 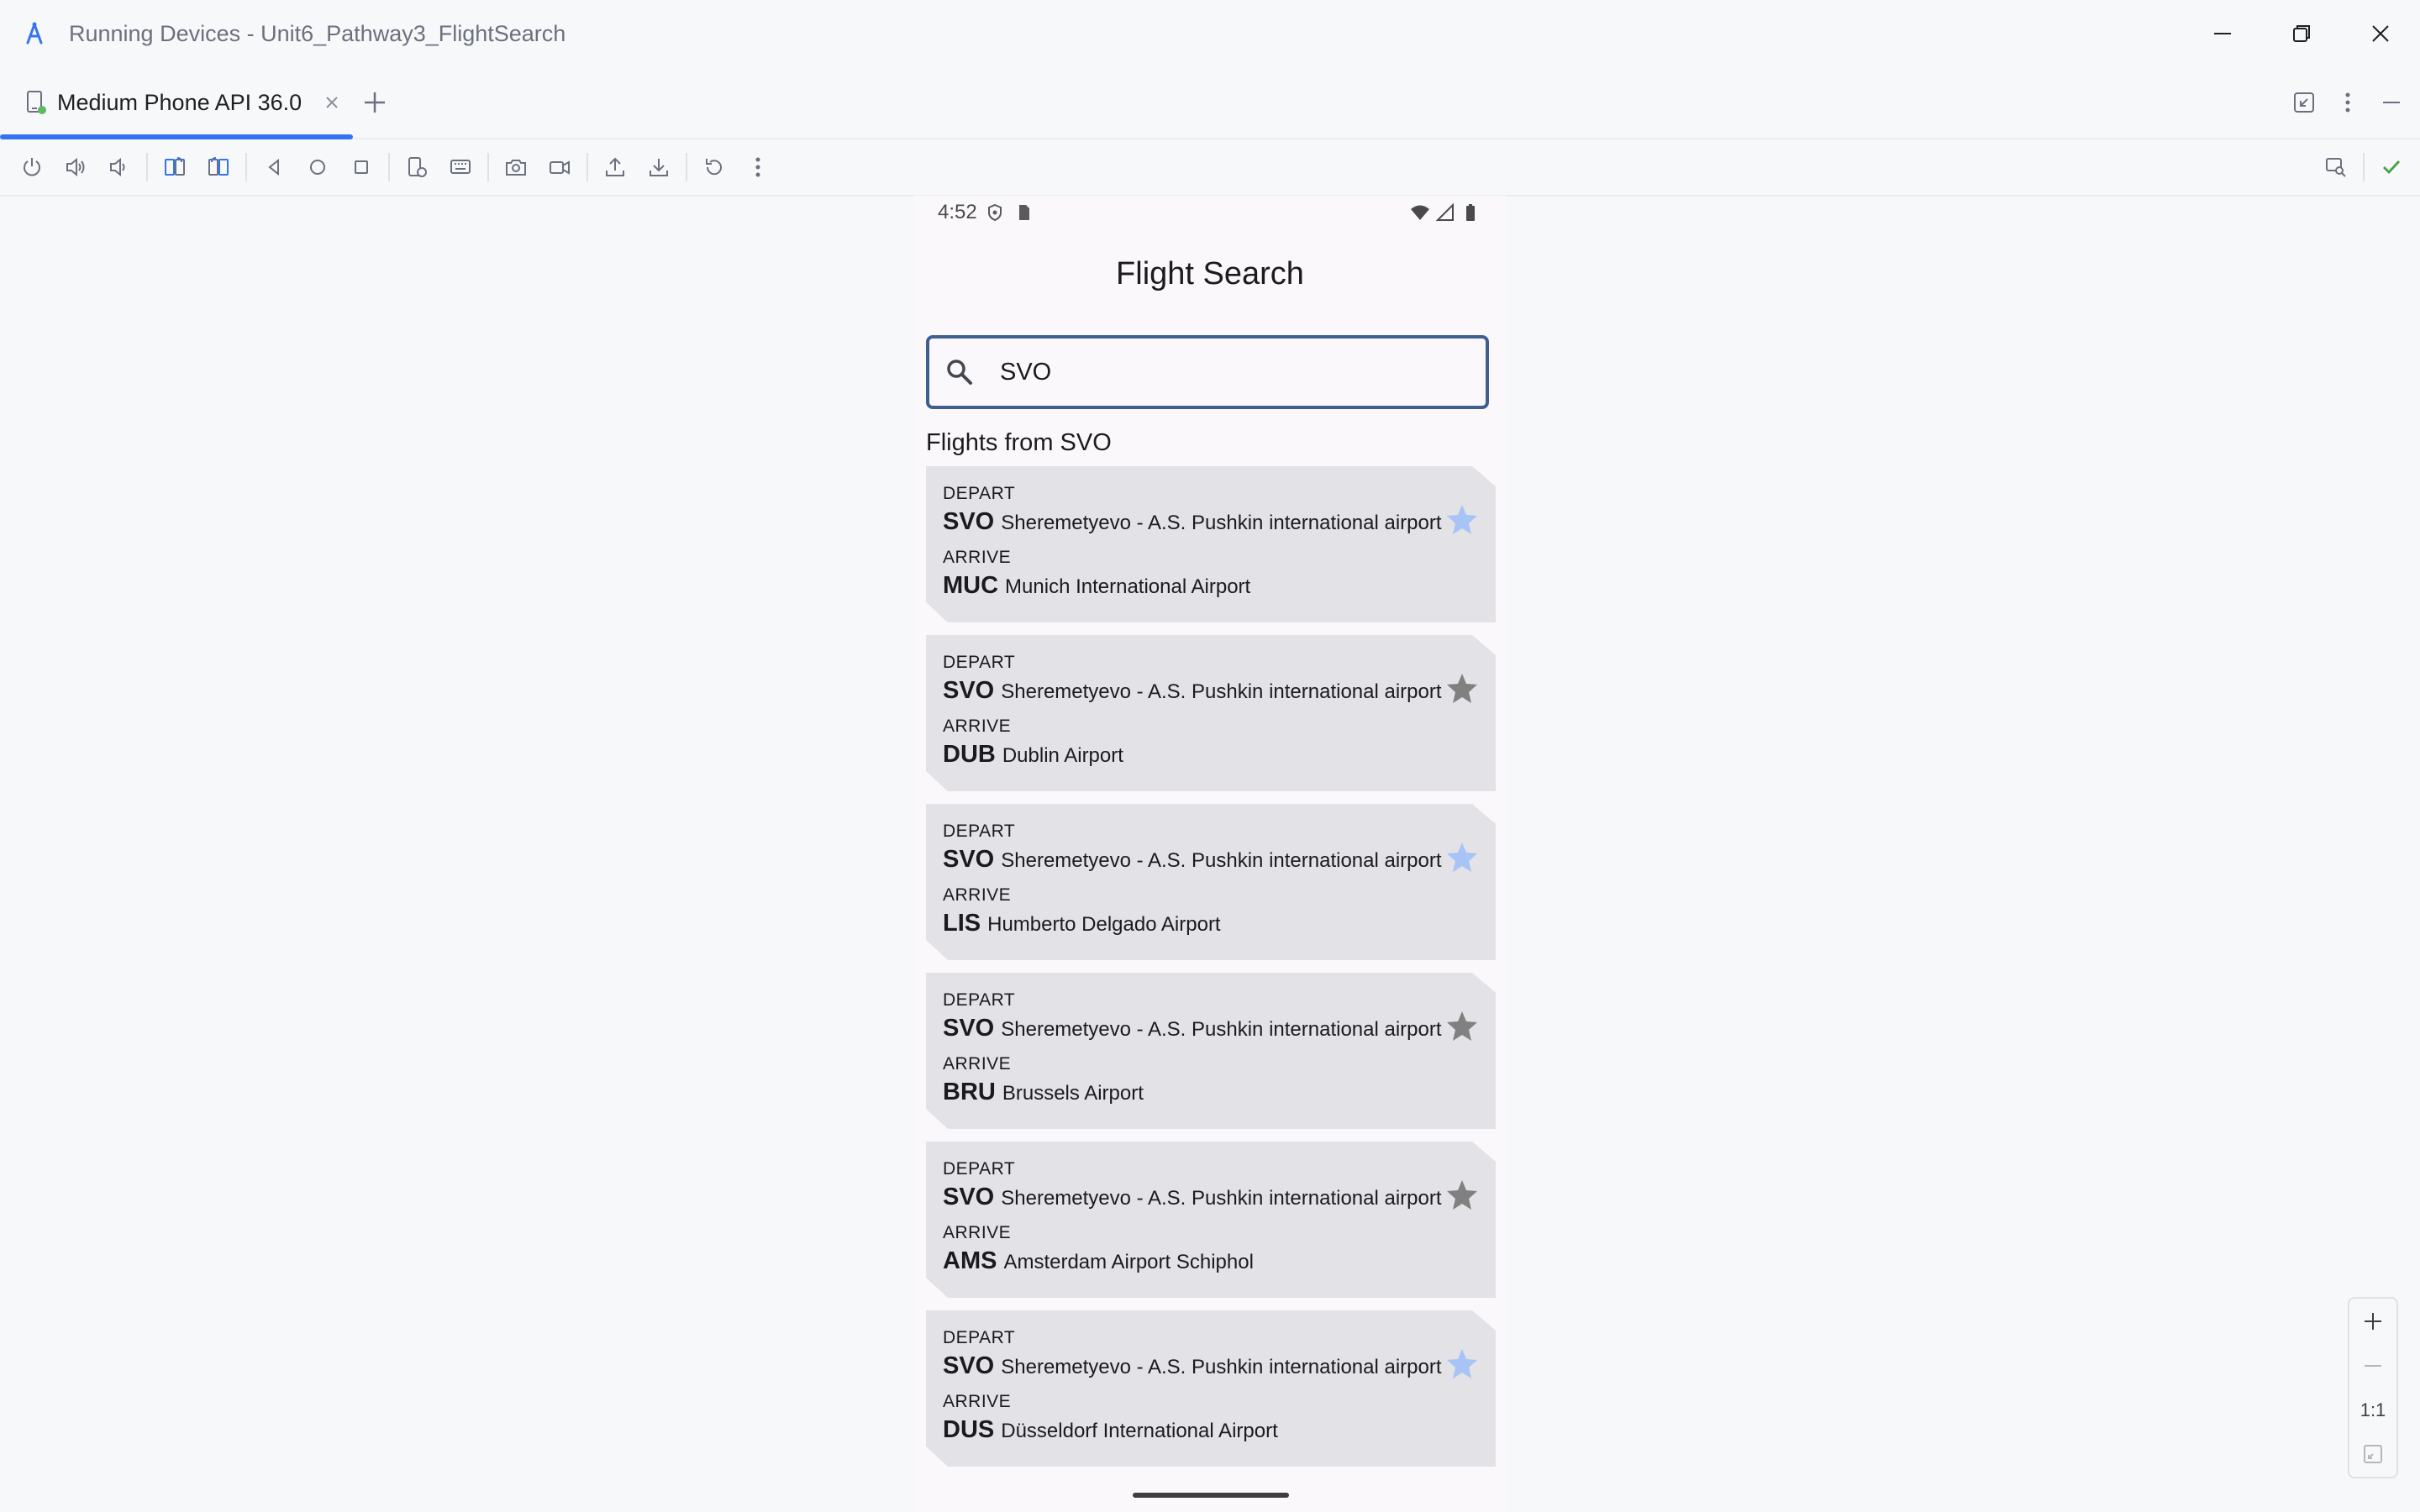 What do you see at coordinates (659, 167) in the screenshot?
I see `pull-file-button` at bounding box center [659, 167].